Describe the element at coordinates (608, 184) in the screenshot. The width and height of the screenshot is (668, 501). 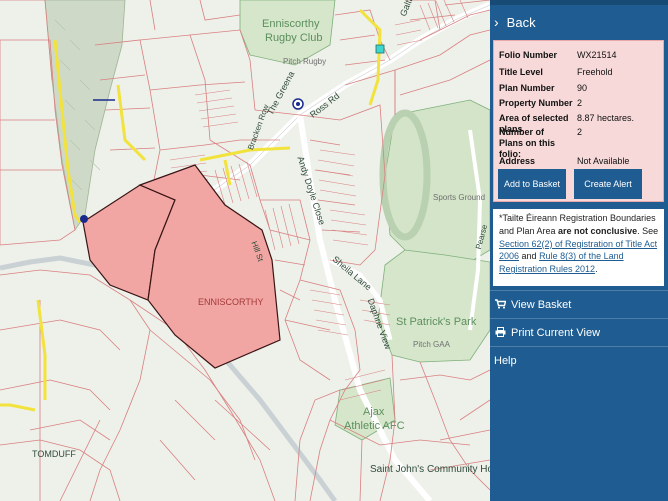
I see `create-alert-button: Create Alert` at that location.